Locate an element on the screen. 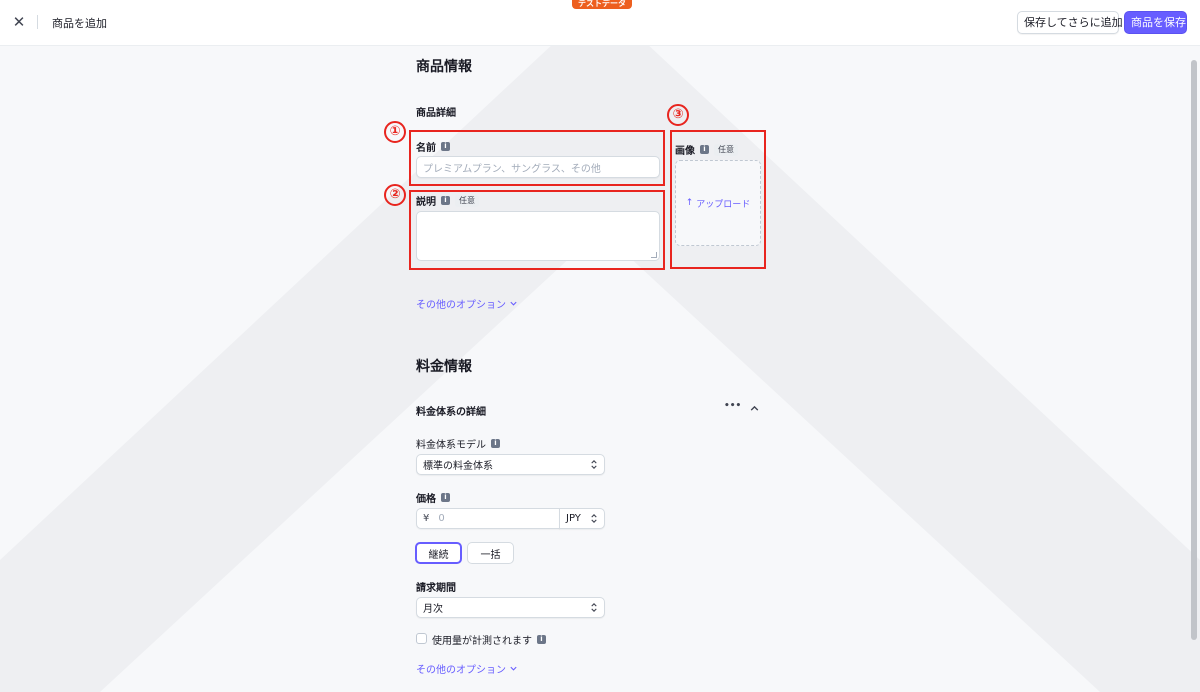 Image resolution: width=1200 pixels, height=692 pixels. scroll-thumb is located at coordinates (1194, 350).